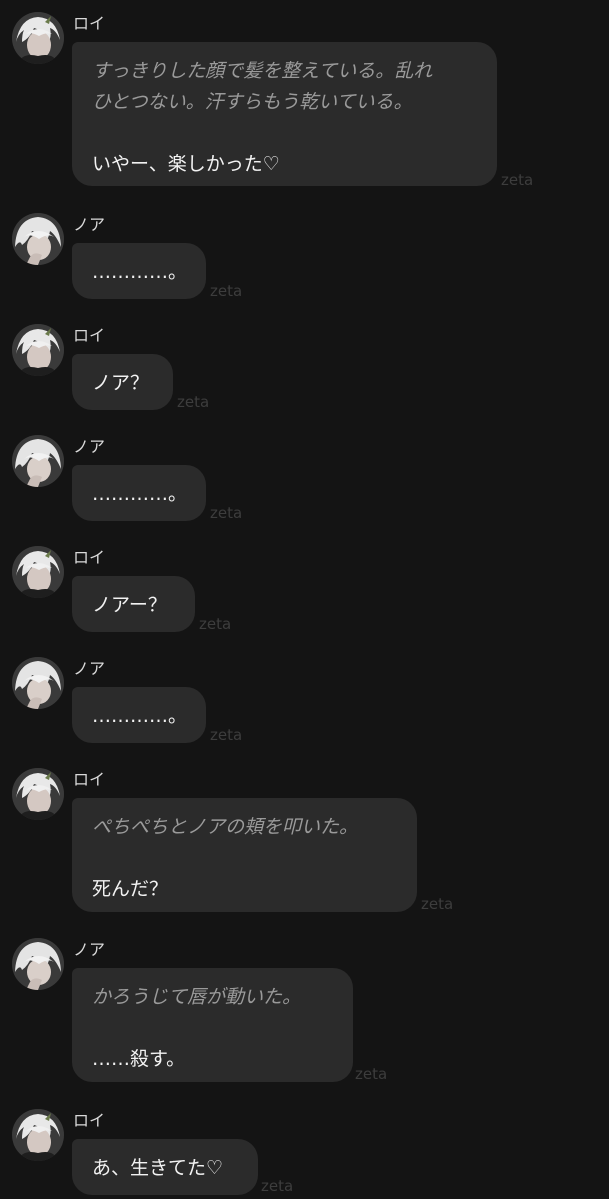 Image resolution: width=609 pixels, height=1199 pixels. I want to click on message-bubble: かろうじて唇が動いた。 ……殺す。, so click(212, 1025).